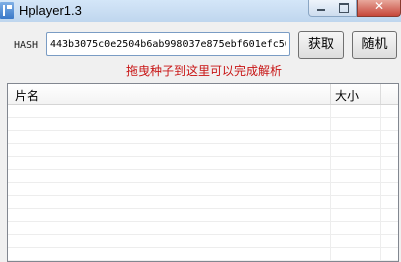 The height and width of the screenshot is (262, 401). Describe the element at coordinates (200, 11) in the screenshot. I see `title-bar: Hplayer1.3 ✕` at that location.